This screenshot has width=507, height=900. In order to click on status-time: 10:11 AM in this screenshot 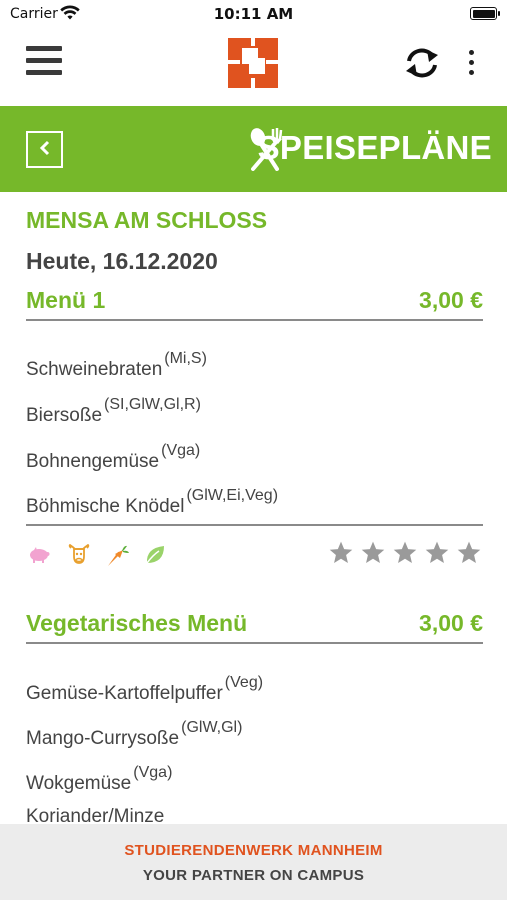, I will do `click(253, 14)`.